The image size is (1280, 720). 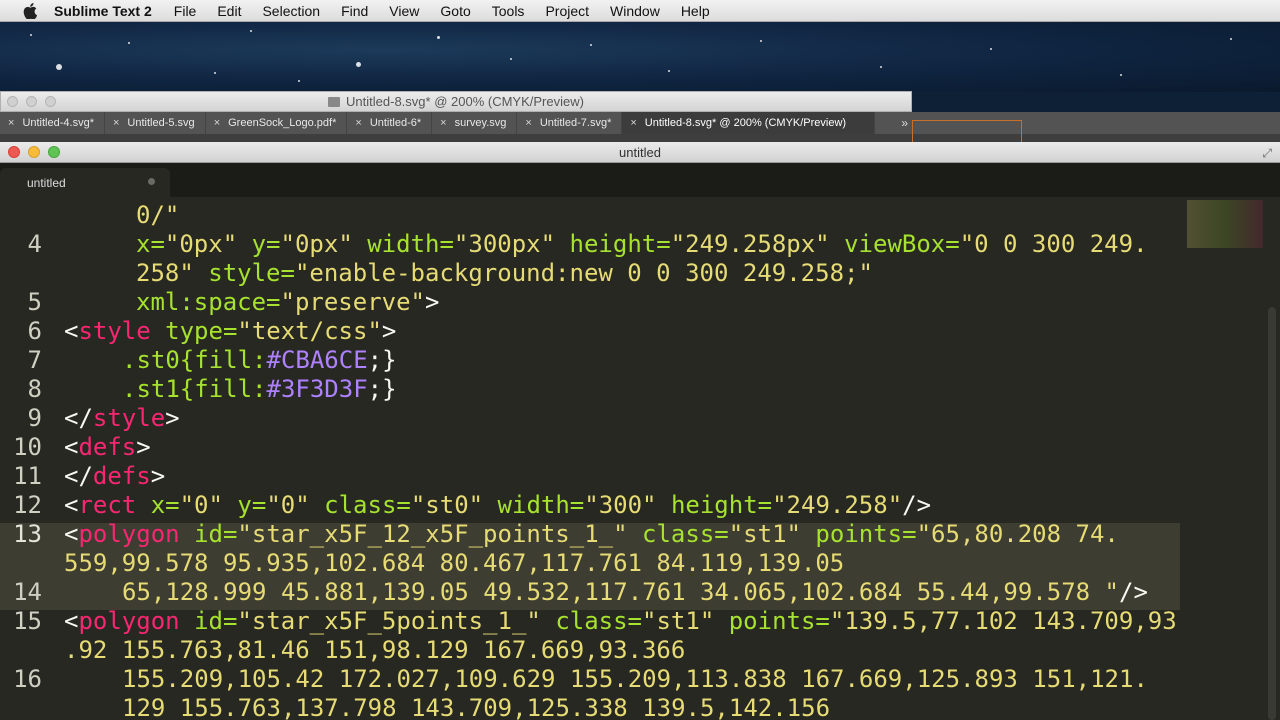 What do you see at coordinates (291, 11) in the screenshot?
I see `menu-selection: Selection` at bounding box center [291, 11].